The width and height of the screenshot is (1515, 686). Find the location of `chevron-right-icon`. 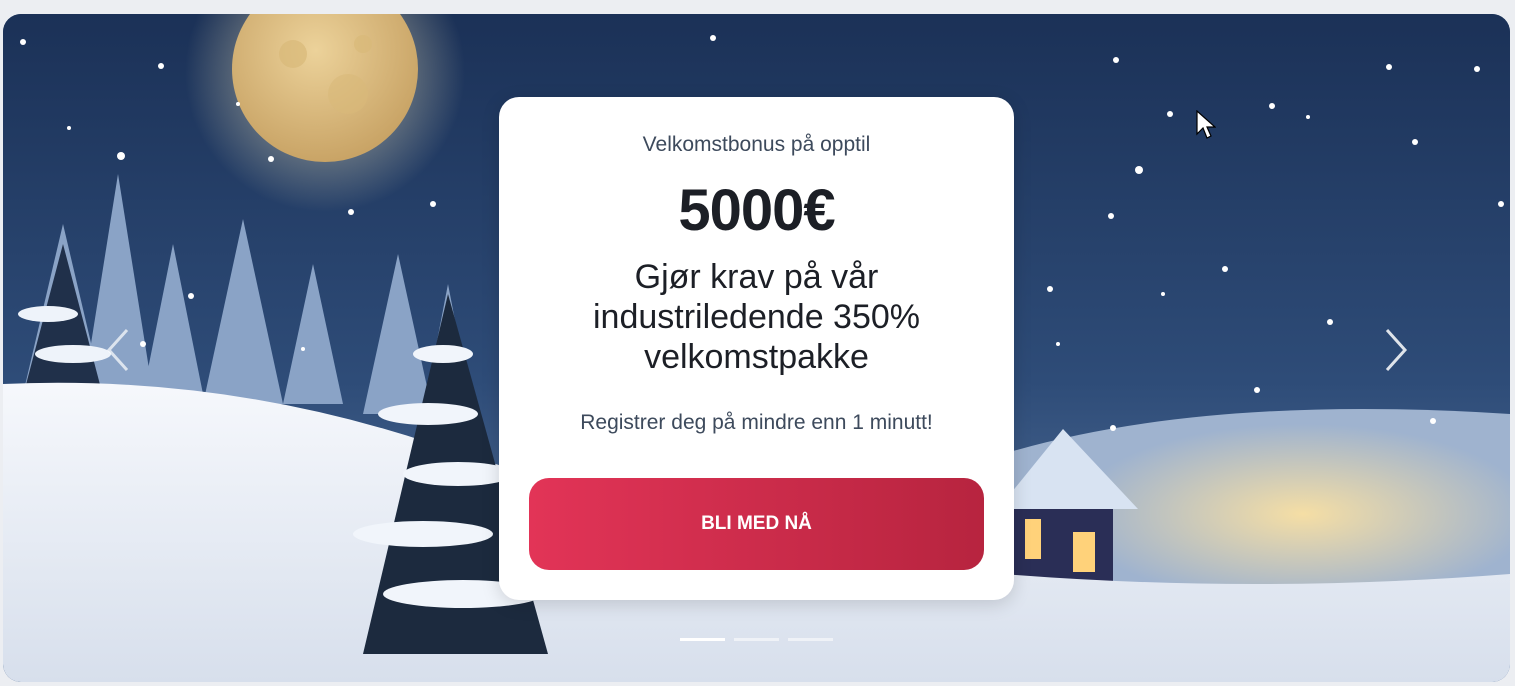

chevron-right-icon is located at coordinates (1396, 350).